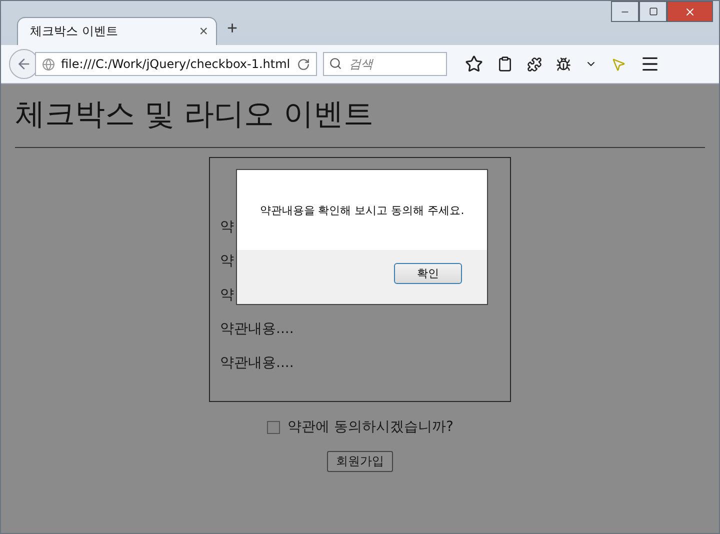 The image size is (720, 534). I want to click on puzzle-icon, so click(534, 64).